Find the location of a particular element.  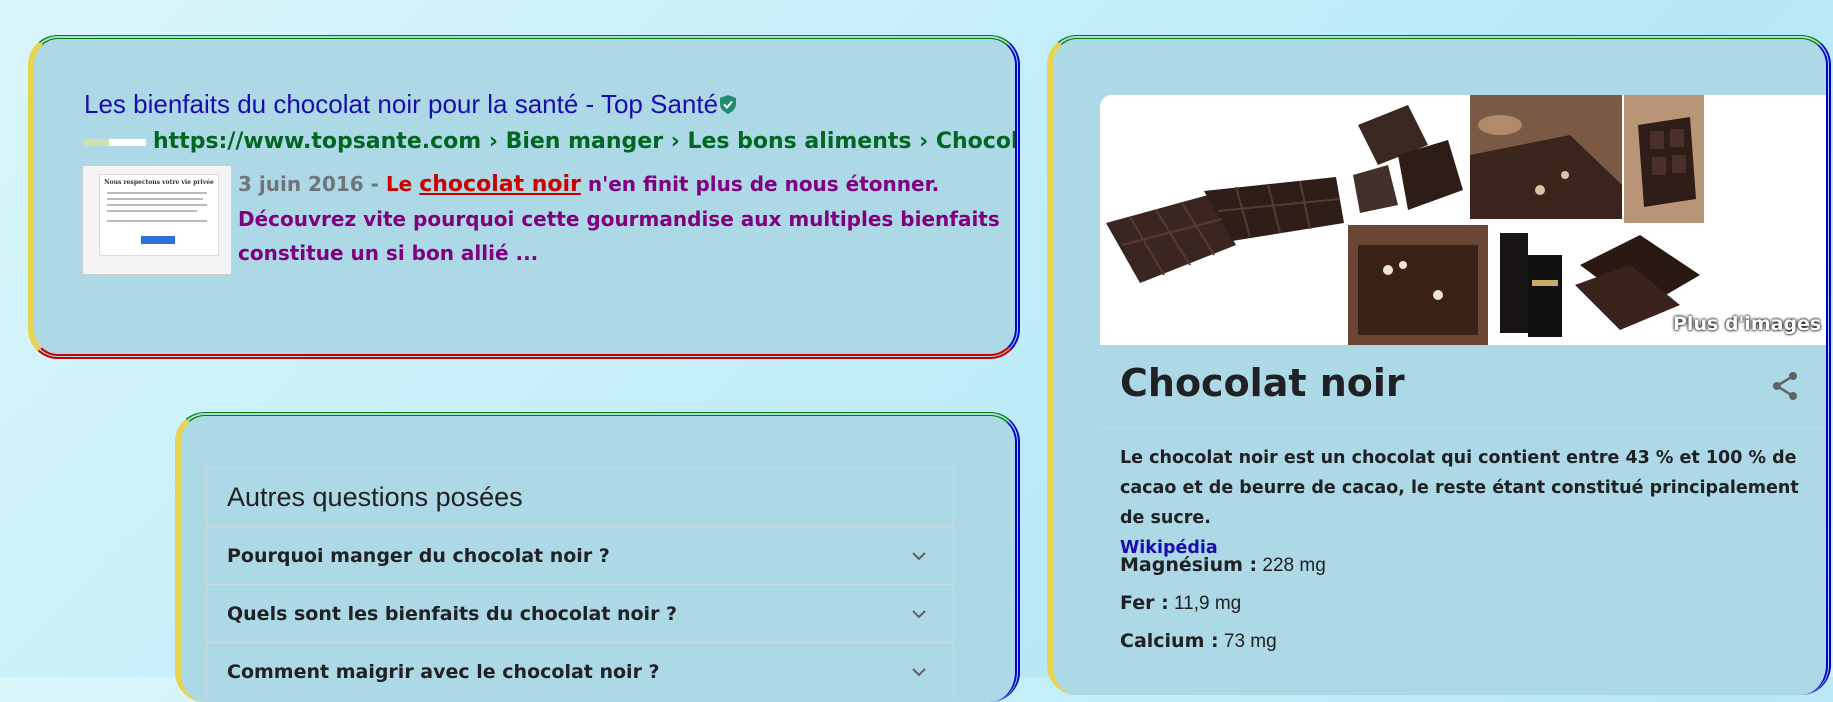

result-date: 3 juin 2016 - is located at coordinates (308, 184).